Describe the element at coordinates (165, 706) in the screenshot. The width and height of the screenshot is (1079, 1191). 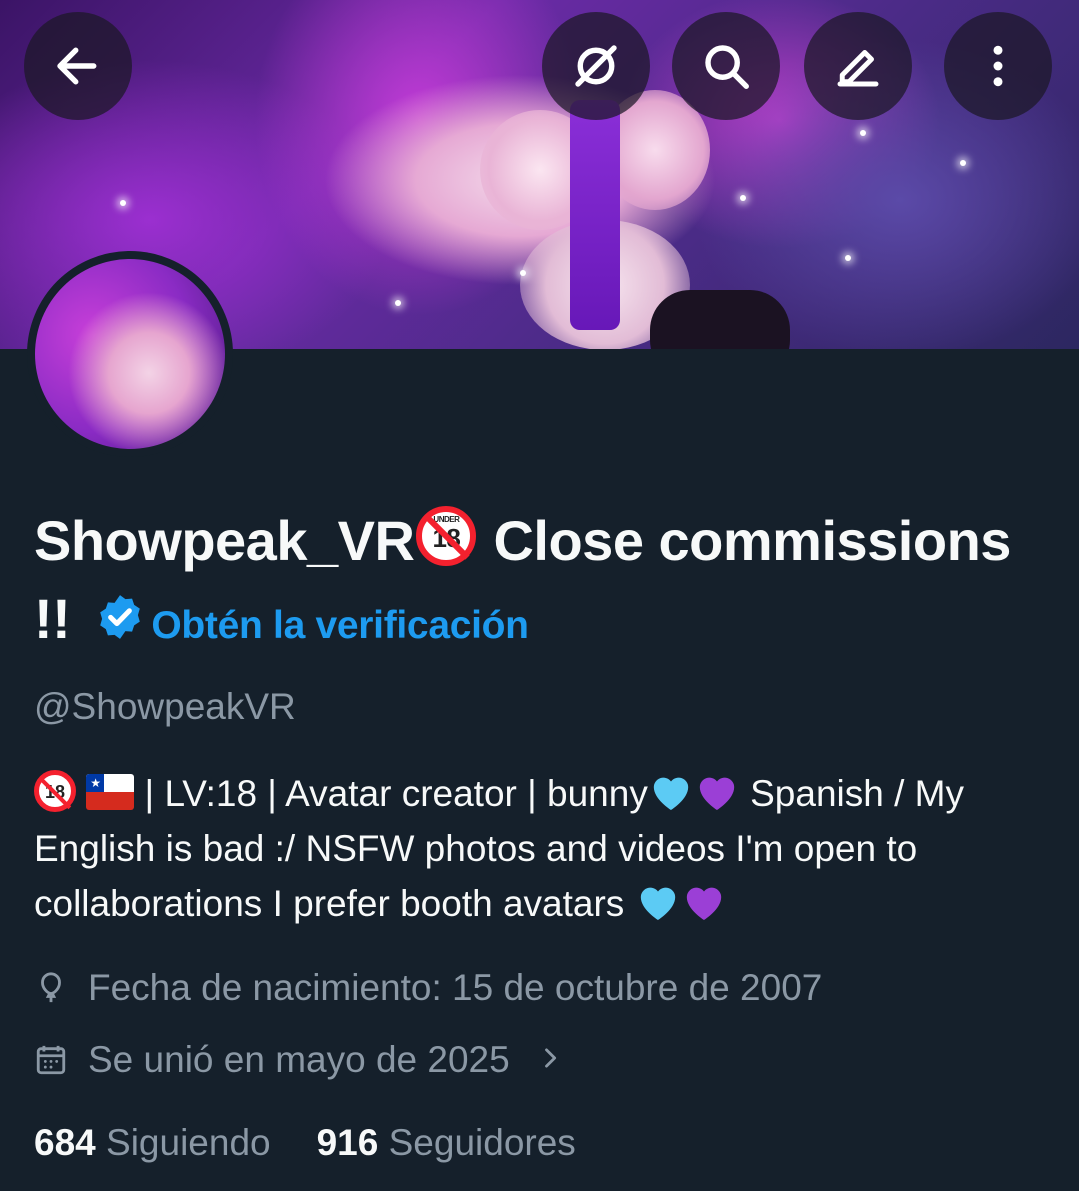
I see `user-handle: @ShowpeakVR` at that location.